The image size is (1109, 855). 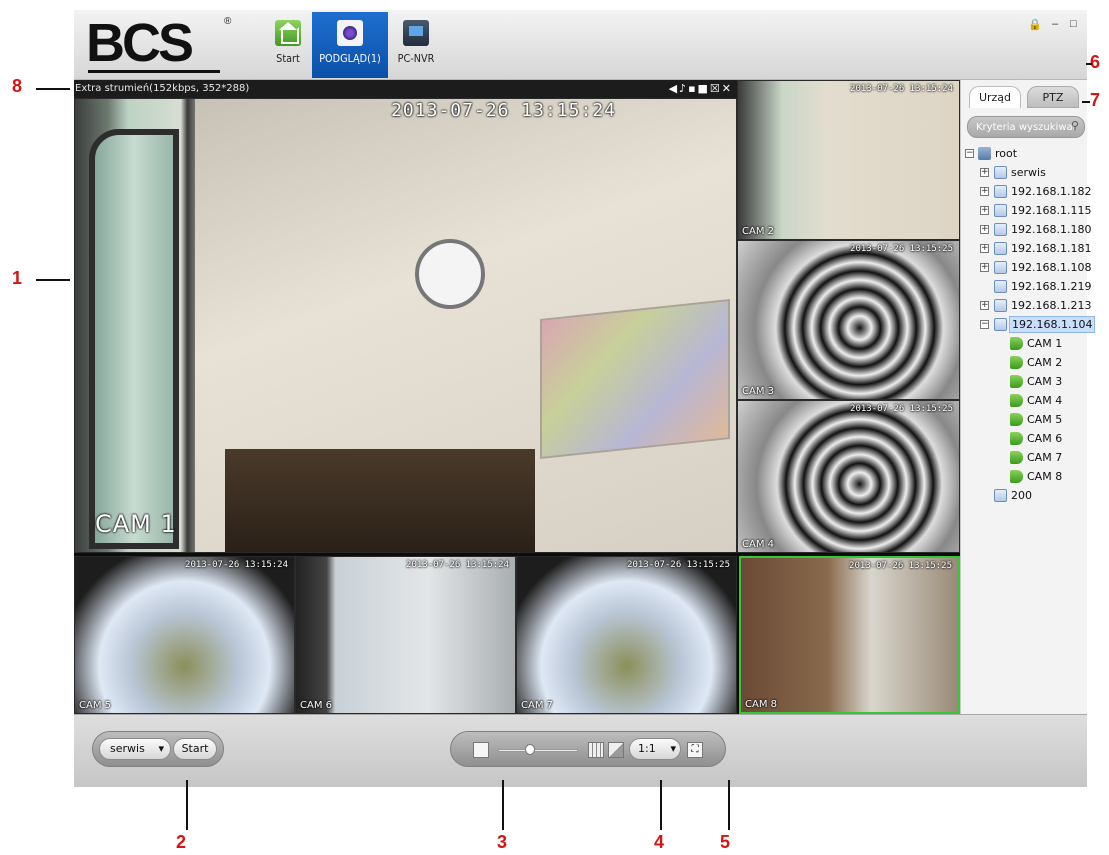 I want to click on tree-node-label: 192.168.1.219, so click(x=1051, y=286).